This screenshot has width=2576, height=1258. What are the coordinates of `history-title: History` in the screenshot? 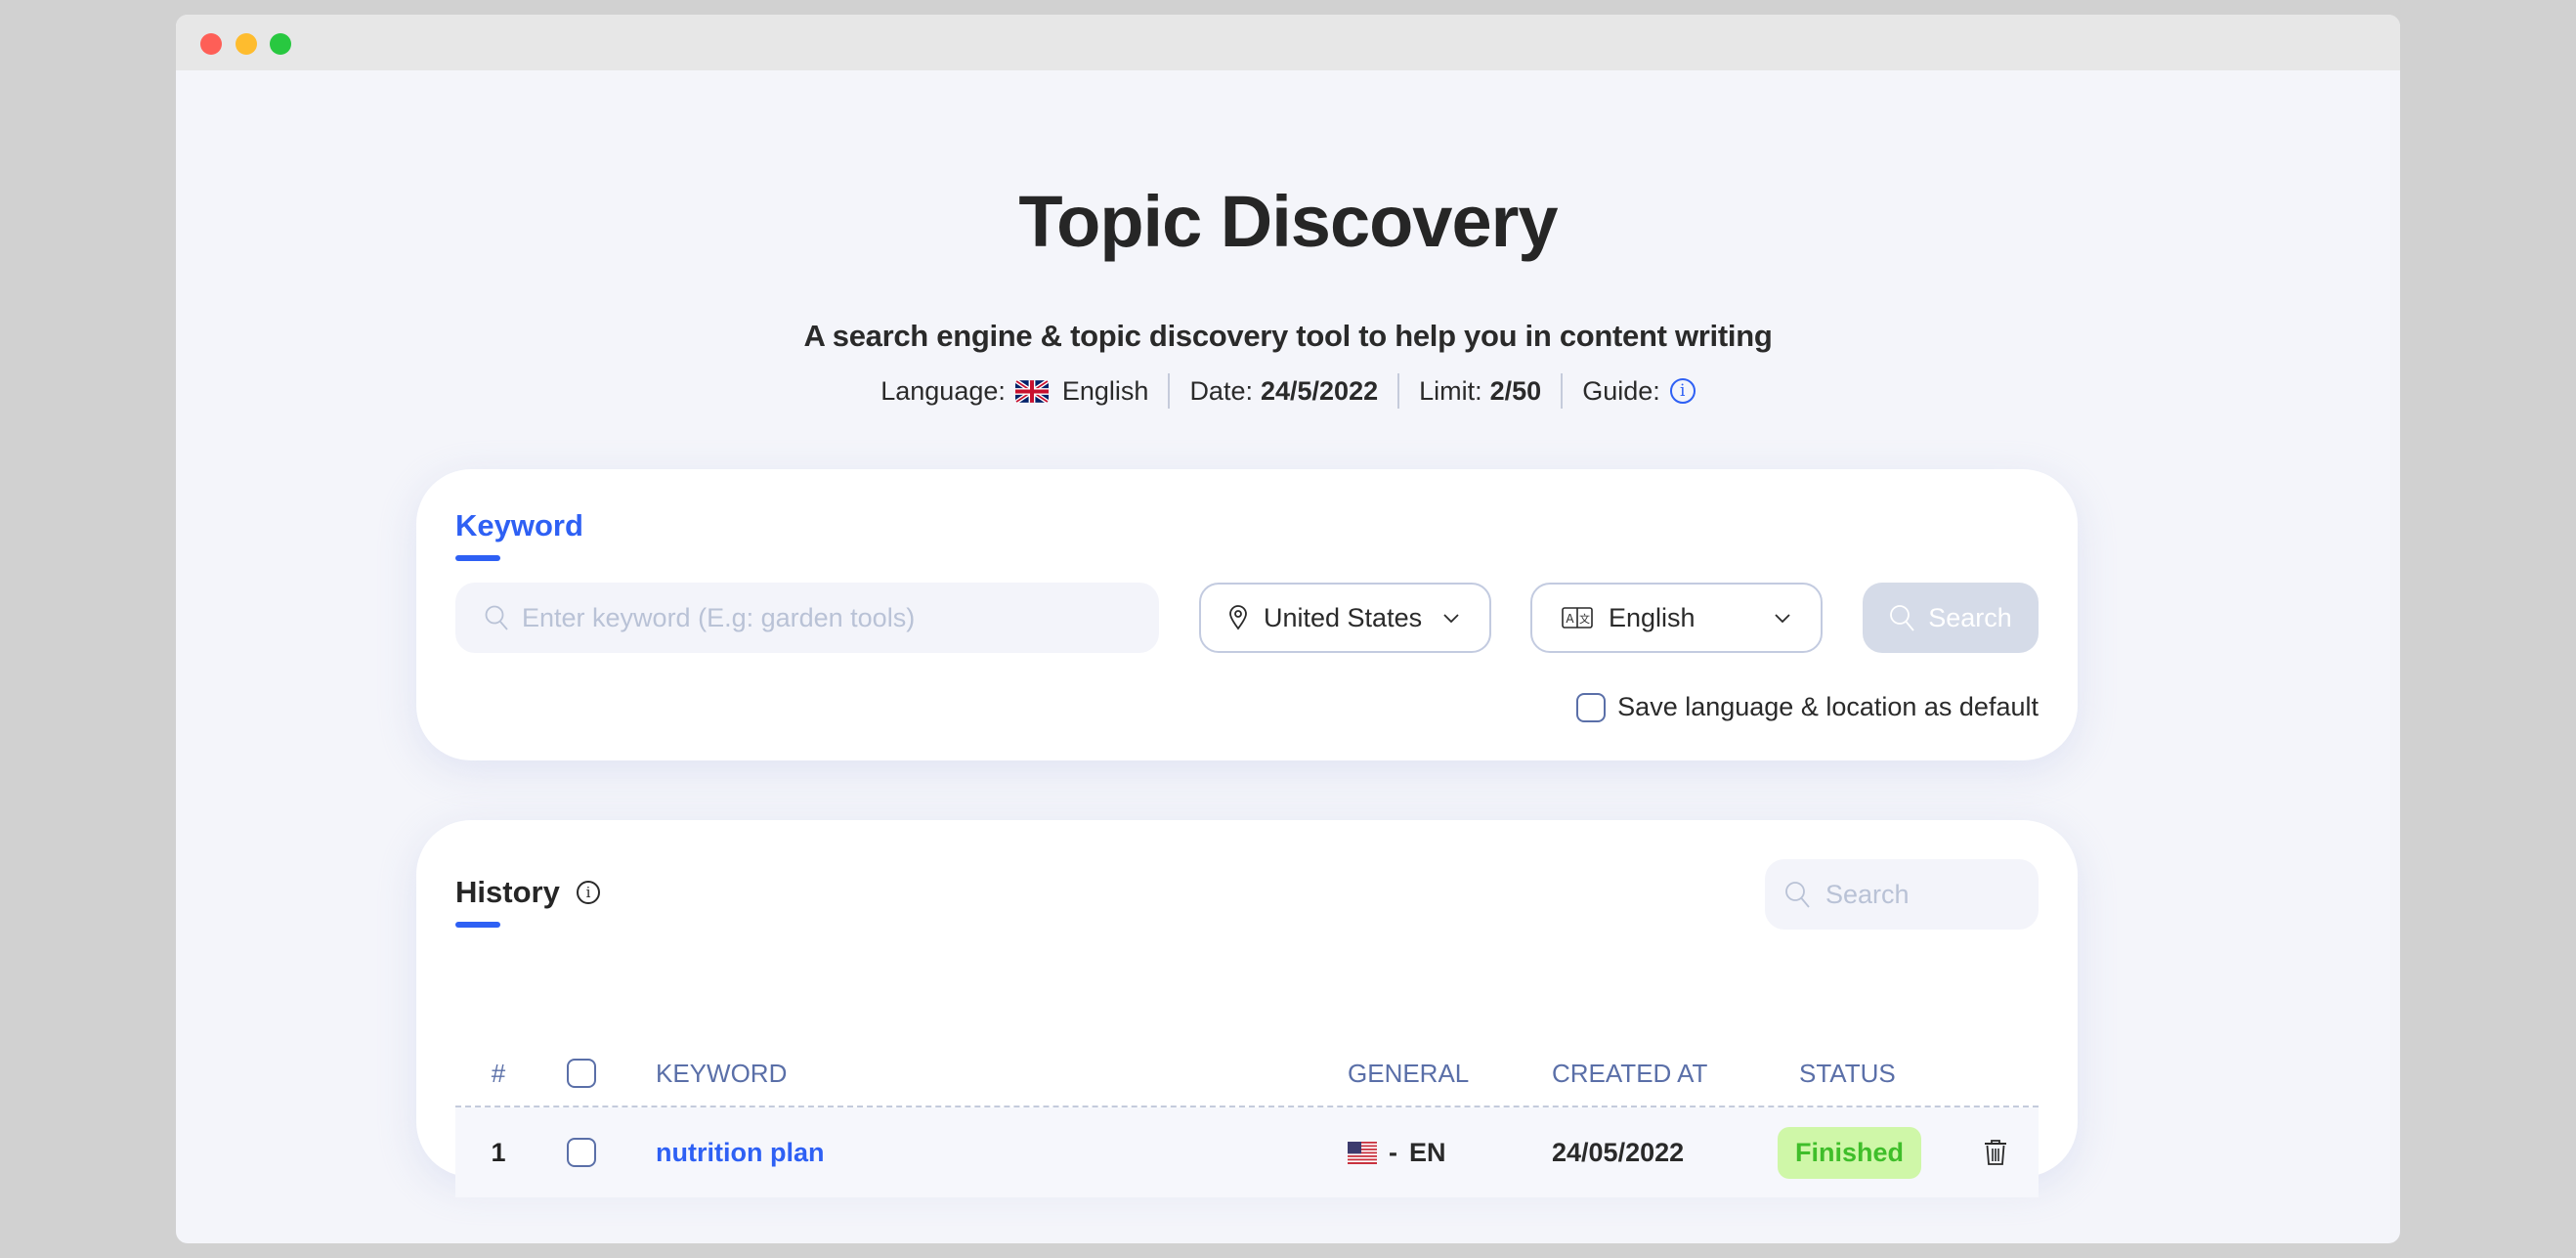 It's located at (508, 892).